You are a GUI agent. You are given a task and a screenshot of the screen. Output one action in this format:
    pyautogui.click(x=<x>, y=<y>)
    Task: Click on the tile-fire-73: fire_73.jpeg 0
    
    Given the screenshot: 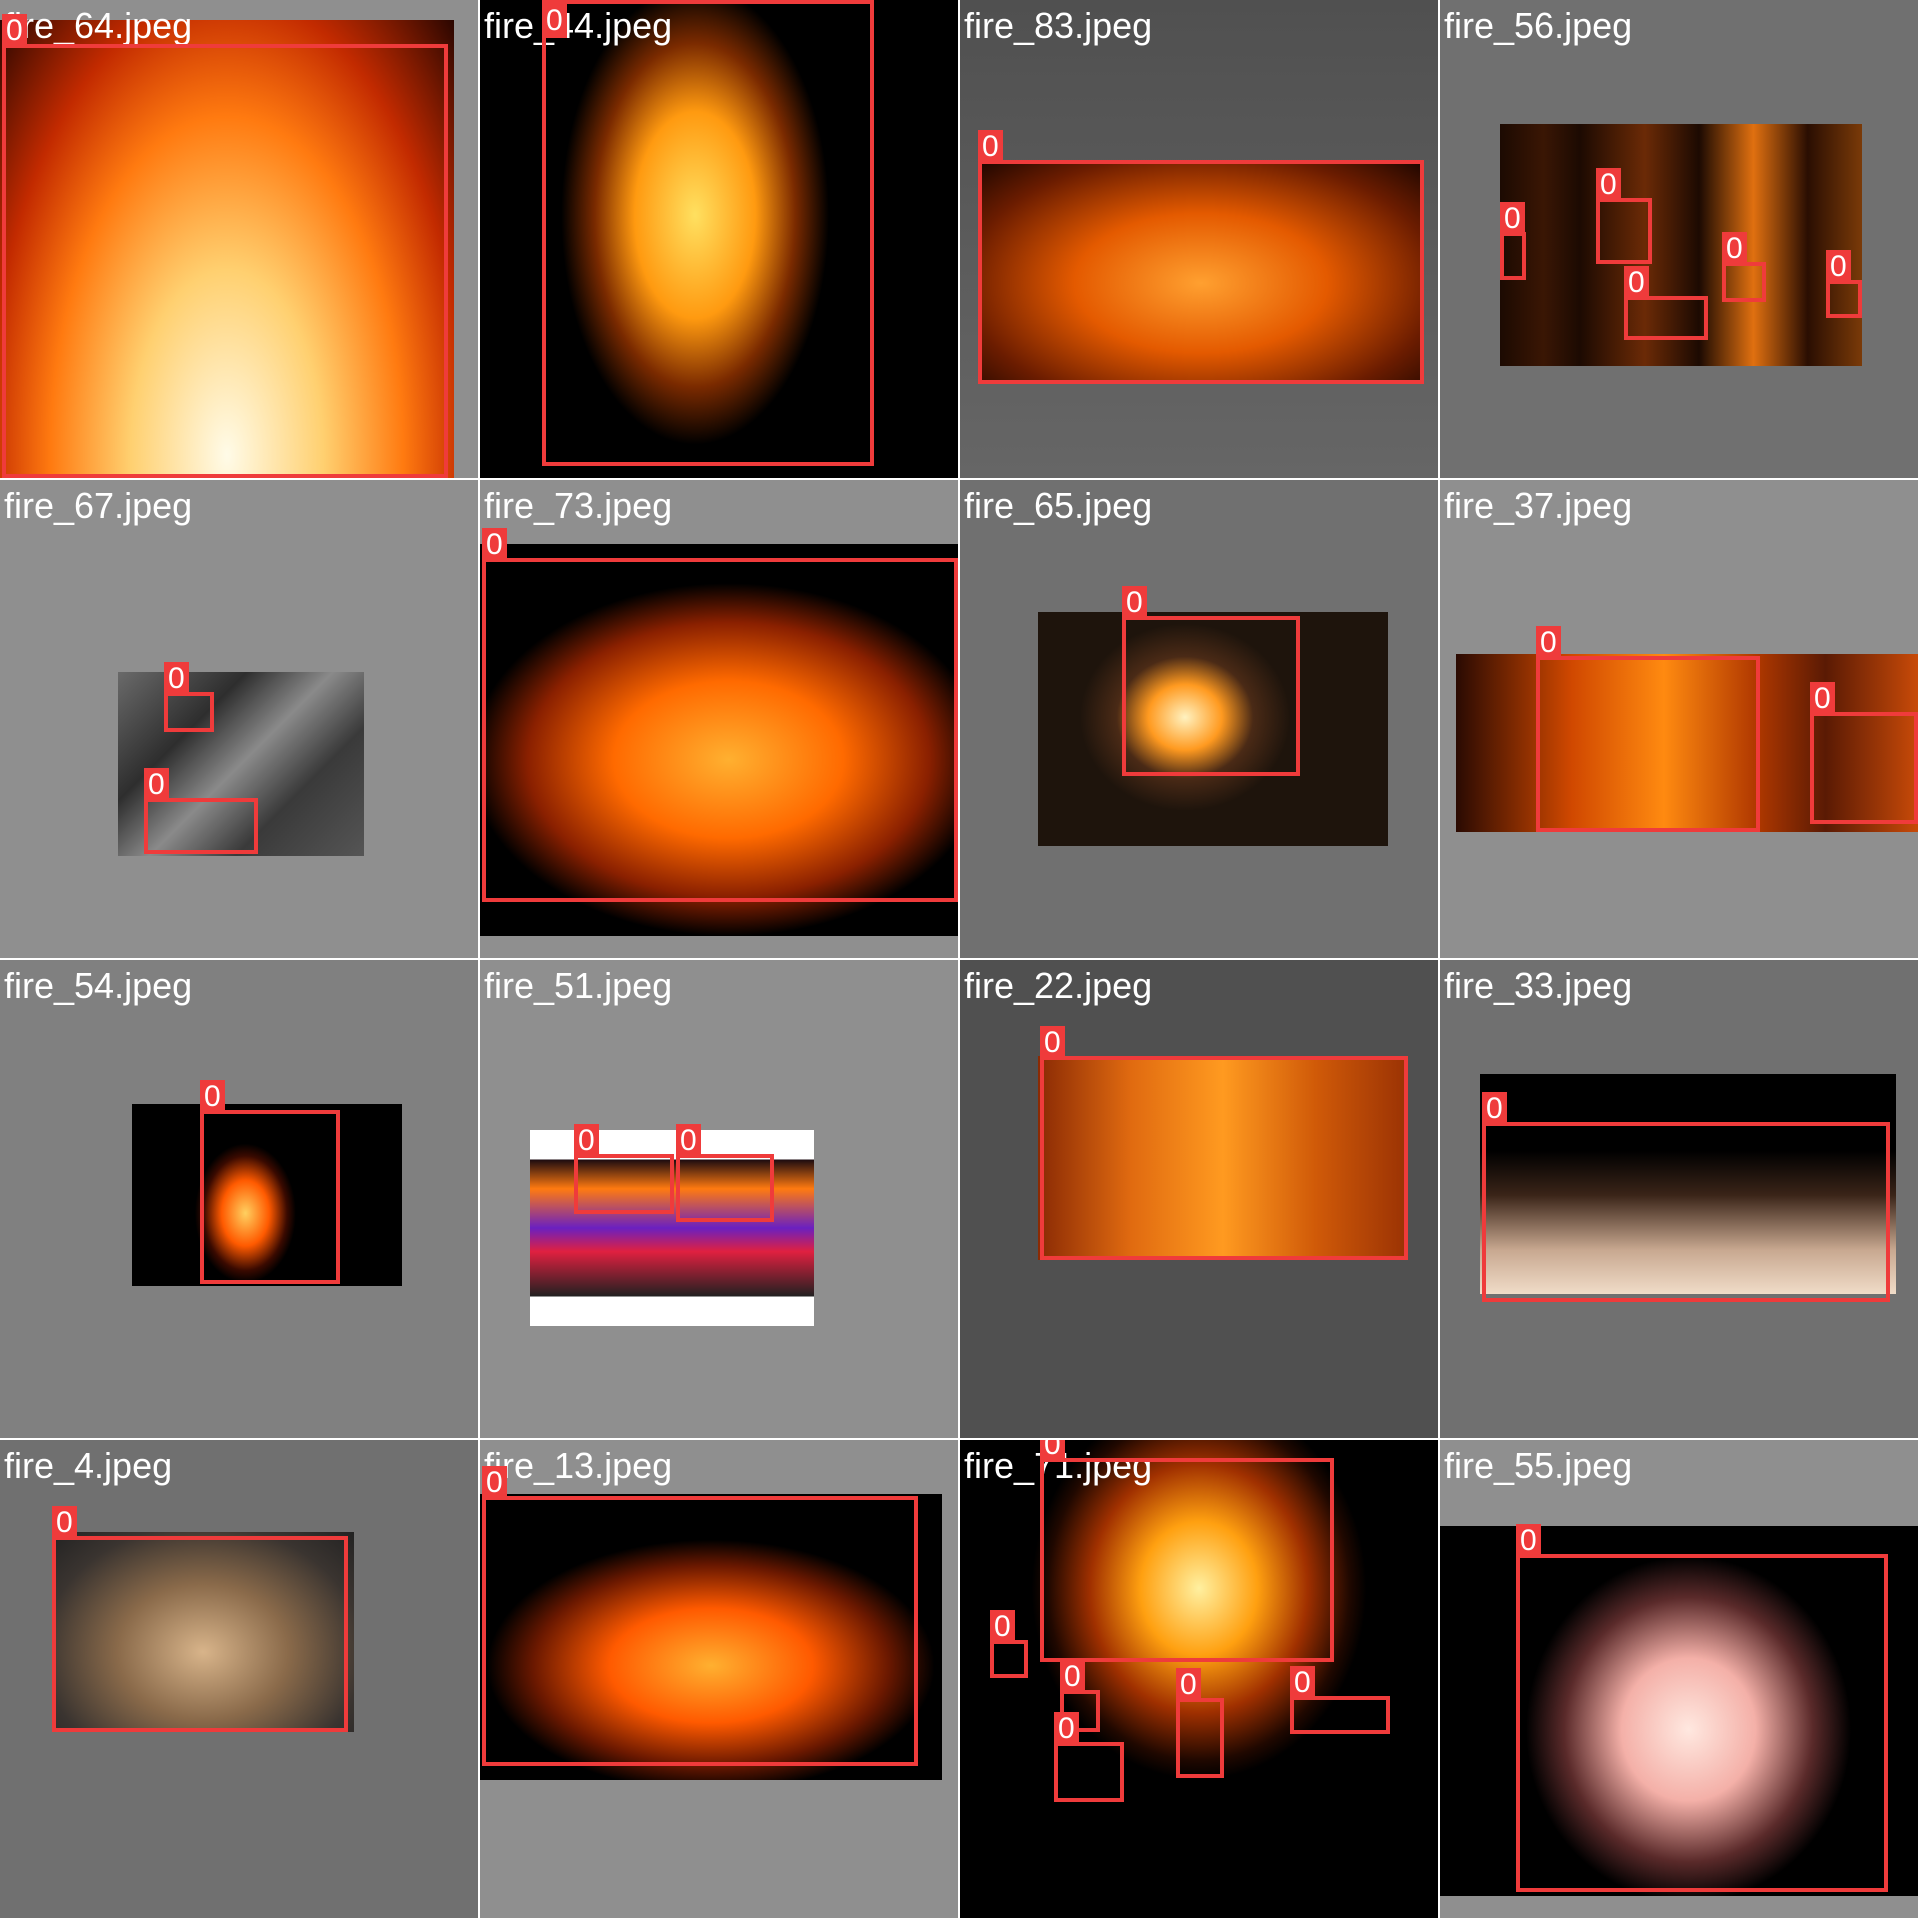 What is the action you would take?
    pyautogui.click(x=719, y=719)
    